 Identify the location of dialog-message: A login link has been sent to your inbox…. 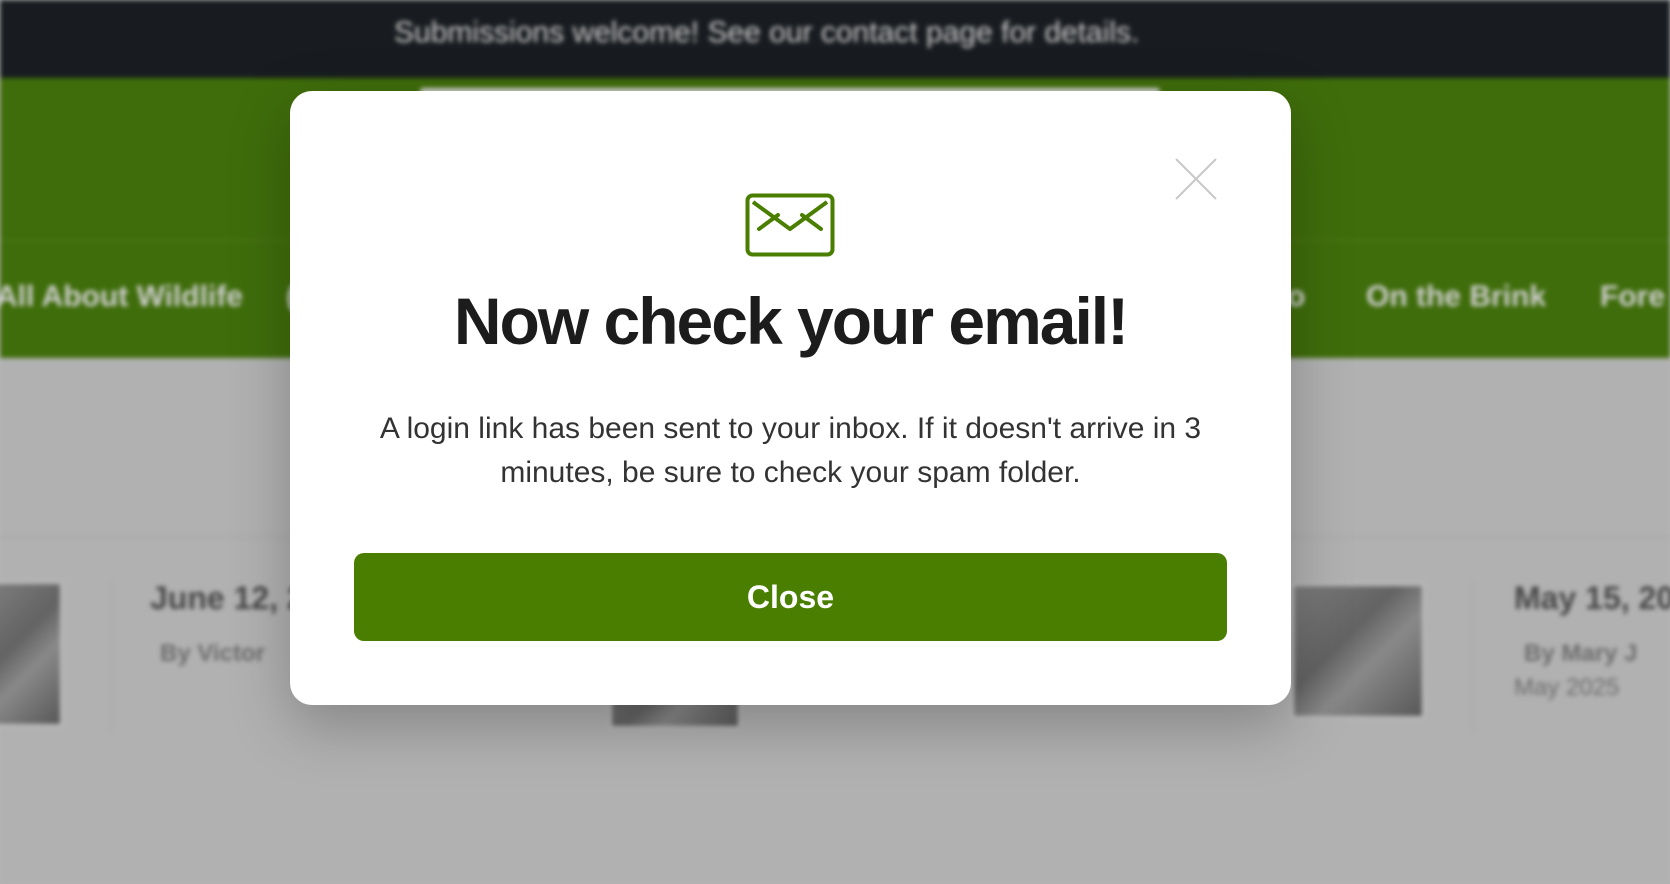
(790, 450).